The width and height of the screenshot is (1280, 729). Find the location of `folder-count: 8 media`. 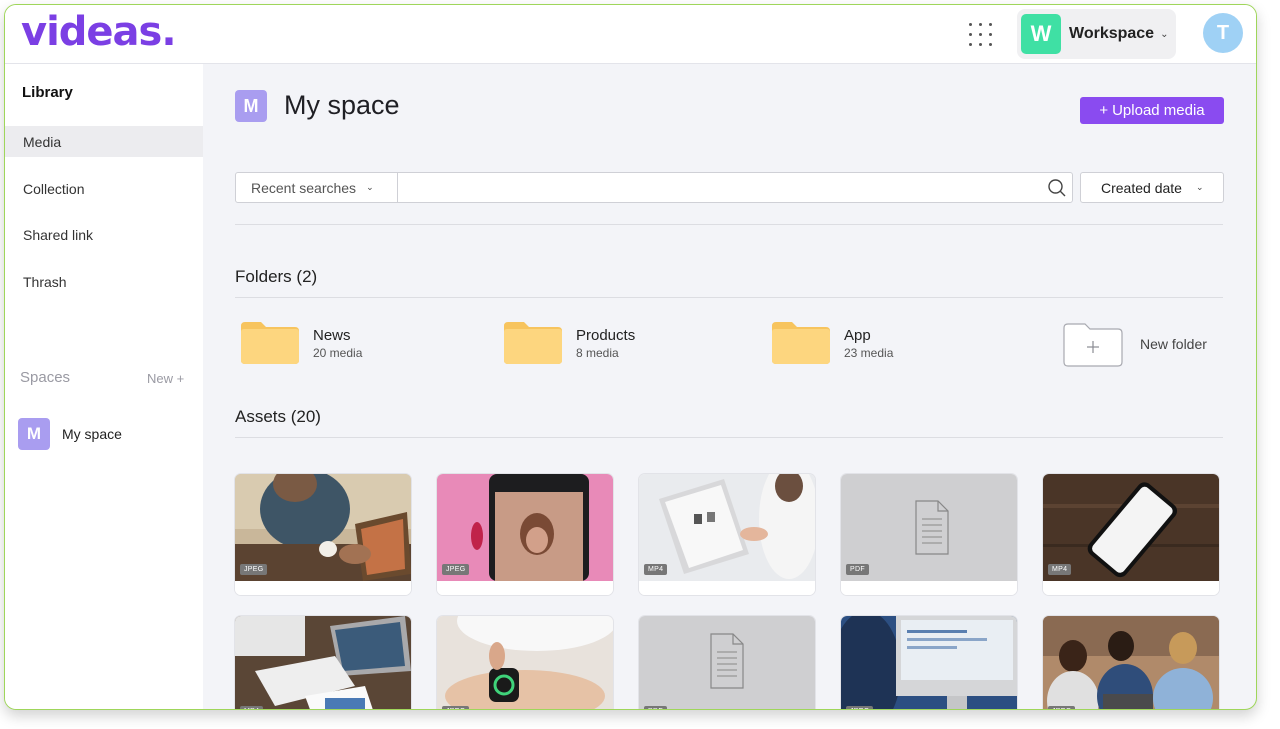

folder-count: 8 media is located at coordinates (597, 352).